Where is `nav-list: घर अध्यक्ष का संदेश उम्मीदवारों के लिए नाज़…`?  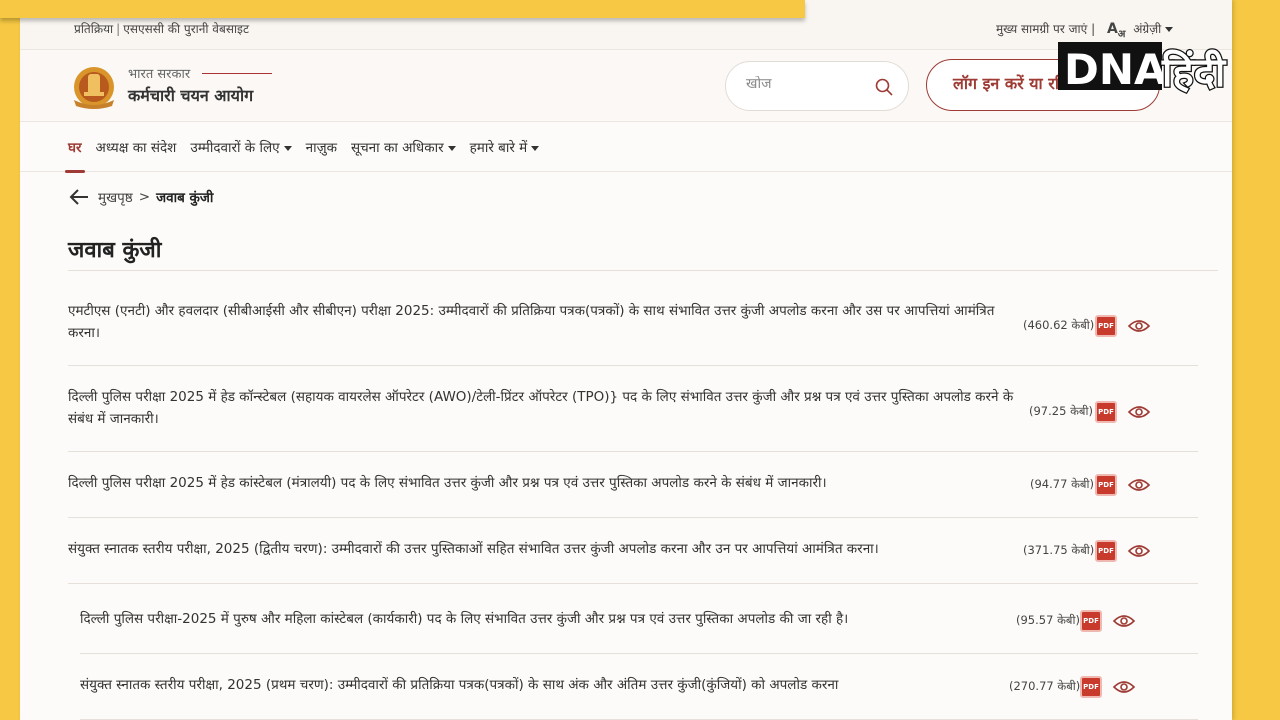
nav-list: घर अध्यक्ष का संदेश उम्मीदवारों के लिए नाज़… is located at coordinates (309, 155).